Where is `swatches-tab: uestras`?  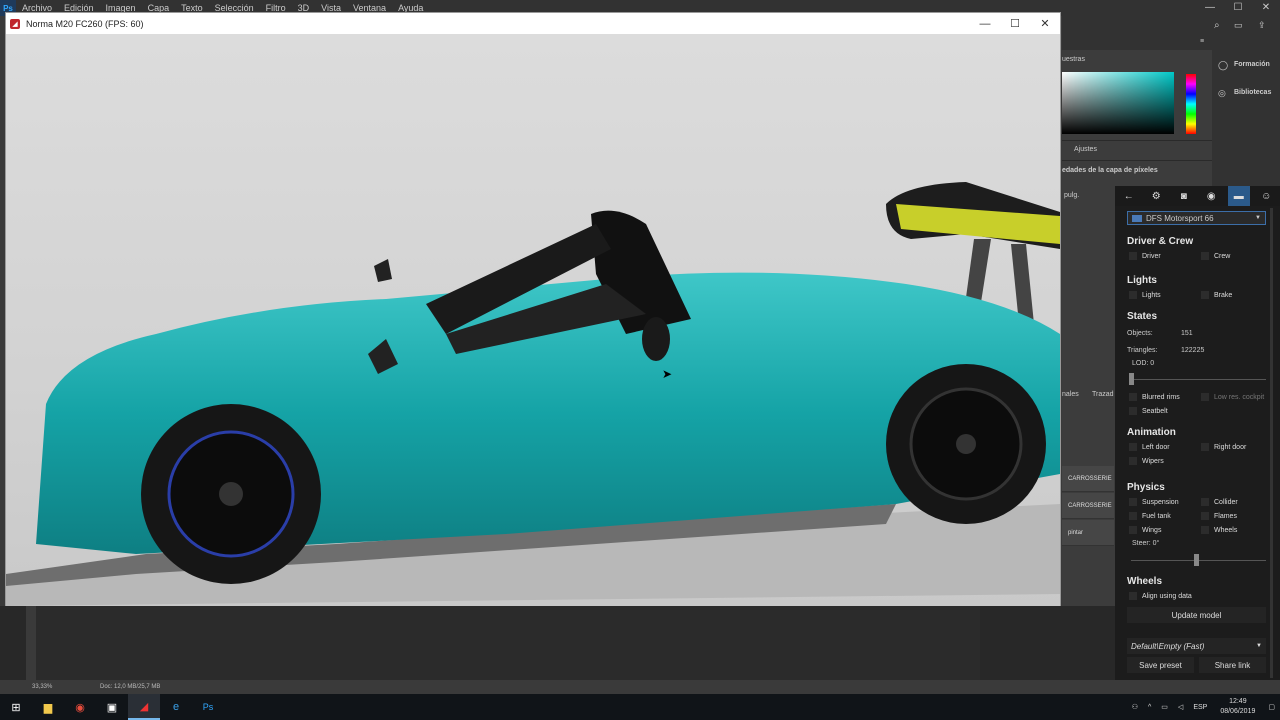
swatches-tab: uestras is located at coordinates (1073, 59).